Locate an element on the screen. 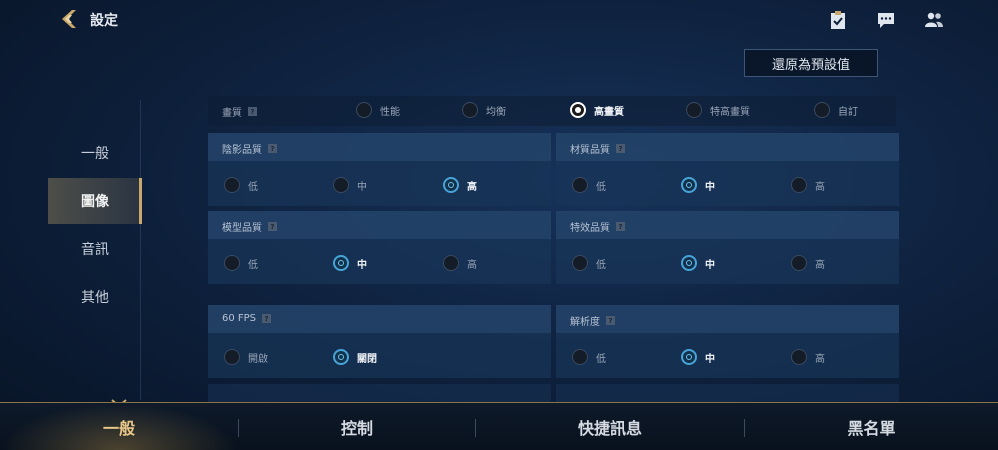 This screenshot has height=450, width=998. resolution-option-low: 低 is located at coordinates (589, 357).